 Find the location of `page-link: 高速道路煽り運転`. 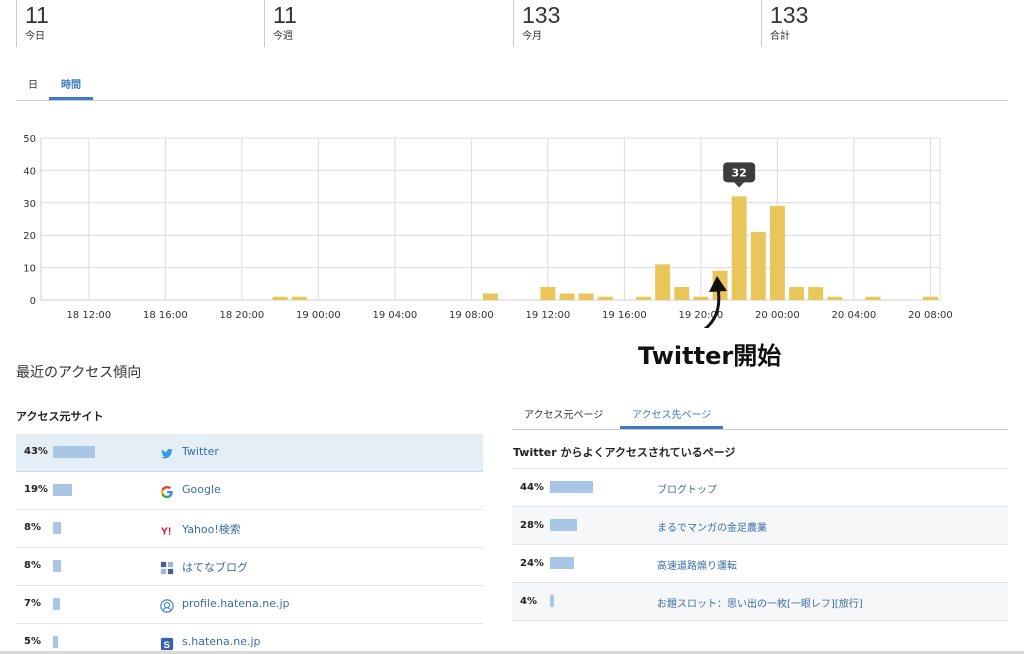

page-link: 高速道路煽り運転 is located at coordinates (697, 564).